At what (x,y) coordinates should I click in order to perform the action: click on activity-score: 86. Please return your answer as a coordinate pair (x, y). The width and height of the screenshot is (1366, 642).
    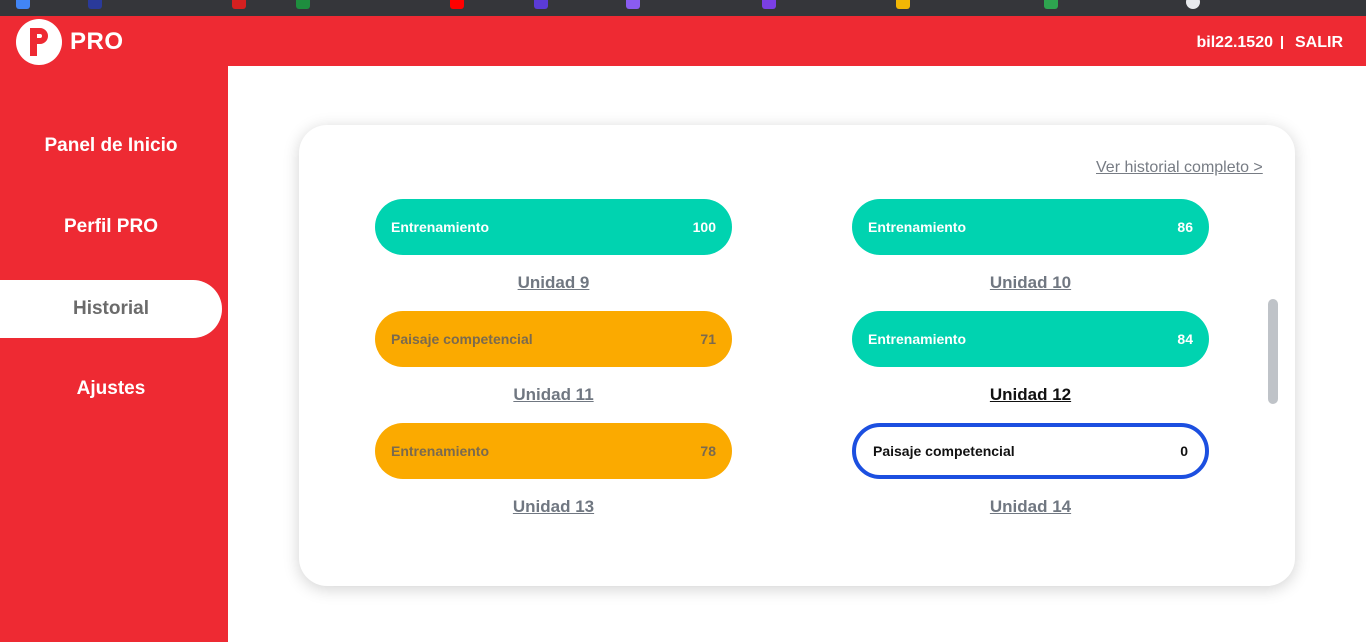
    Looking at the image, I should click on (1185, 227).